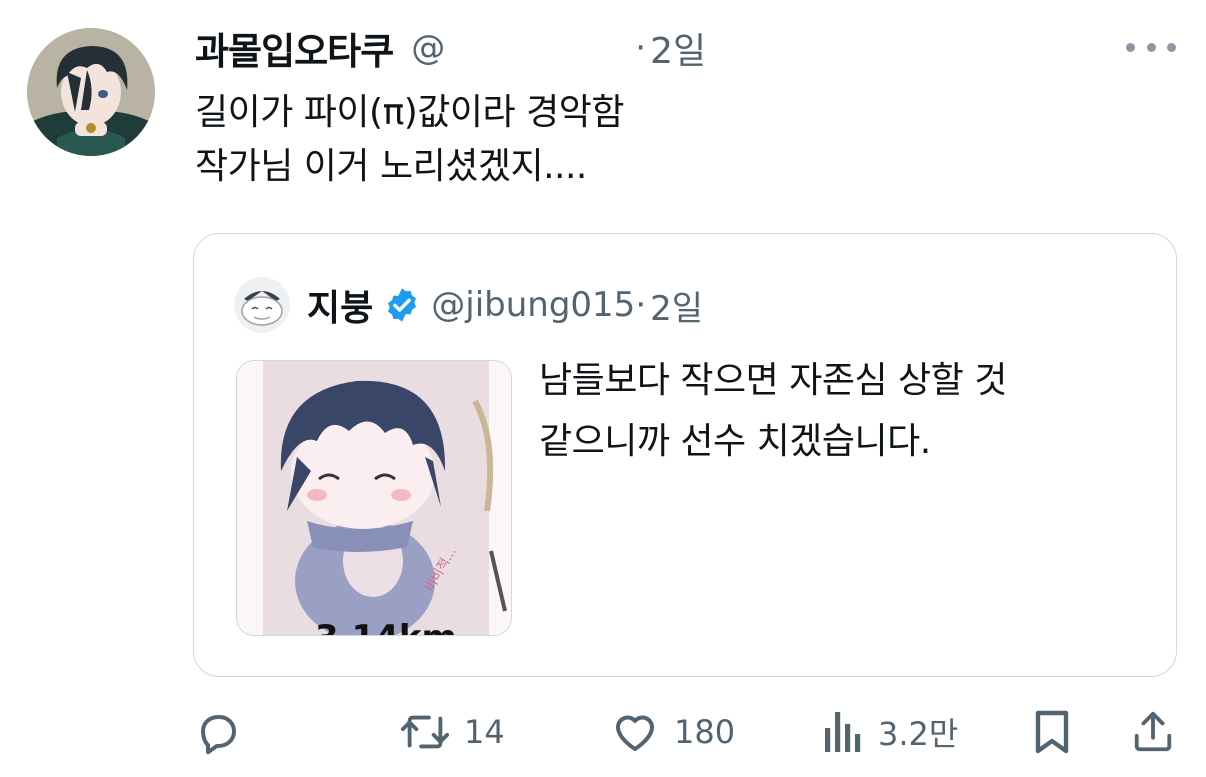 The width and height of the screenshot is (1206, 777). I want to click on quoted-media-thumbnail: 비비적... 3.14km, so click(374, 498).